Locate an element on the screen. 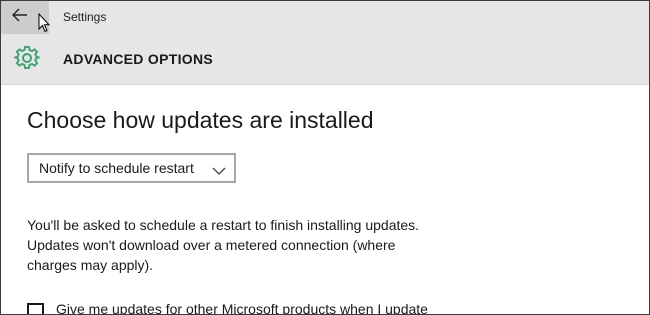  install-method-dropdown: Notify to schedule restart is located at coordinates (131, 168).